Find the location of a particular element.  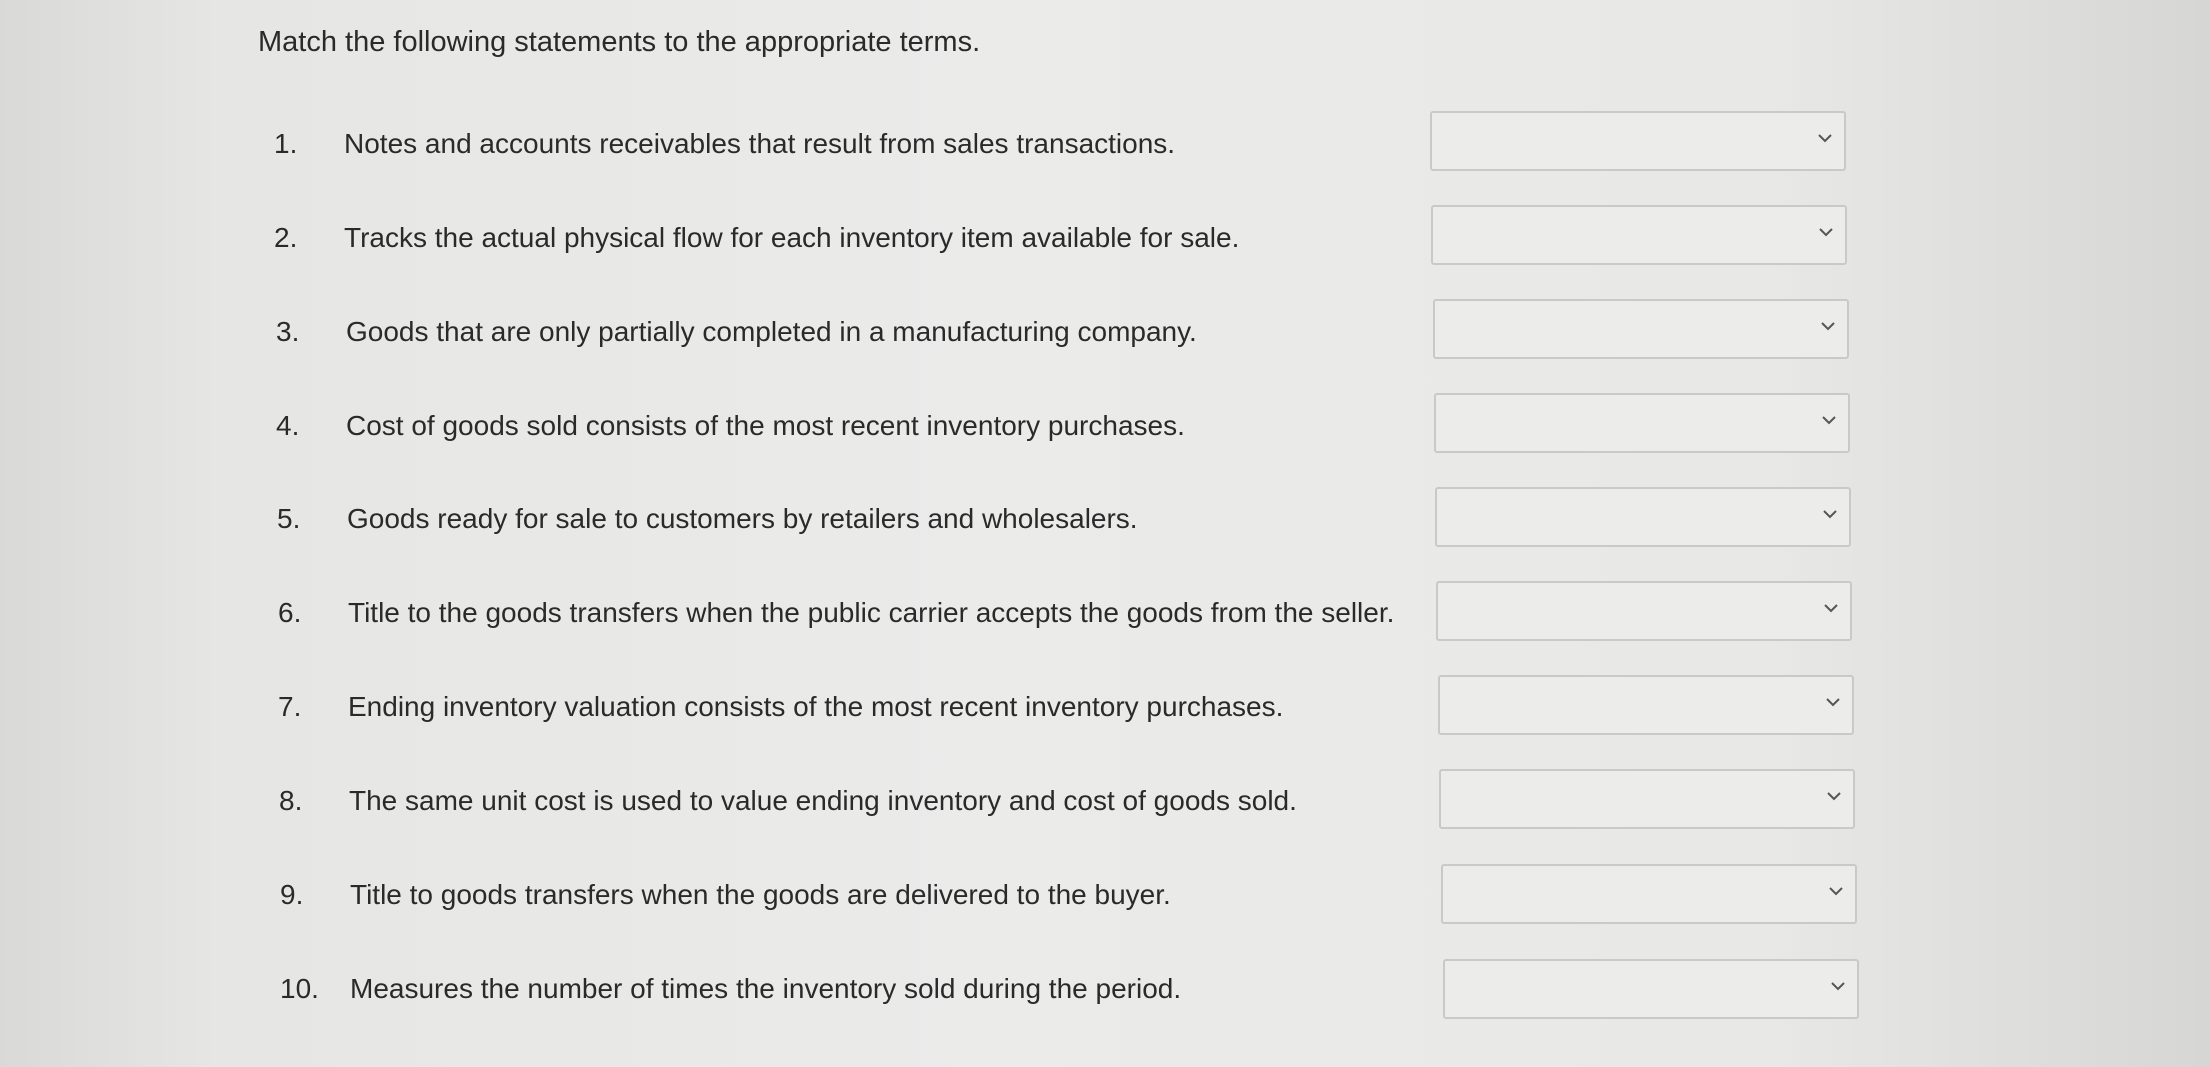

question-number: 5. is located at coordinates (289, 518).